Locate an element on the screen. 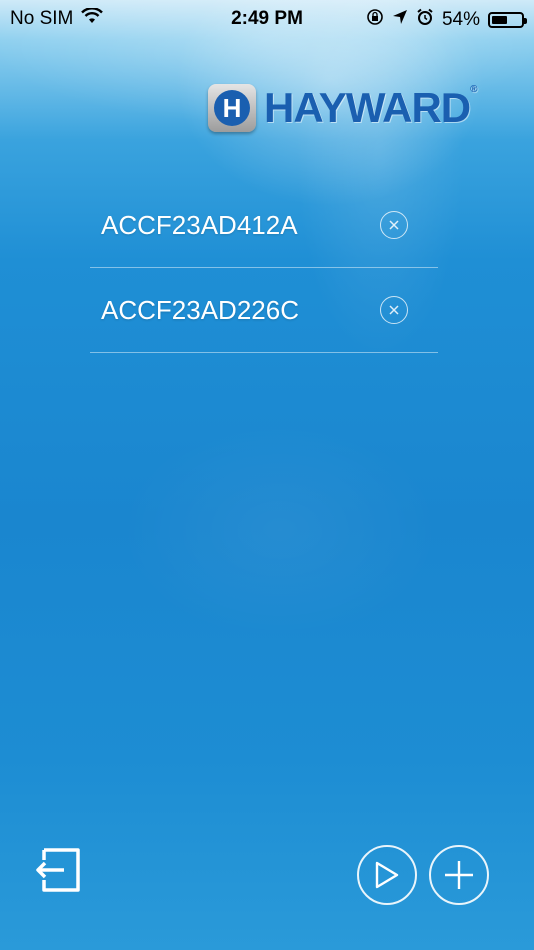 This screenshot has width=534, height=950. play-icon is located at coordinates (387, 875).